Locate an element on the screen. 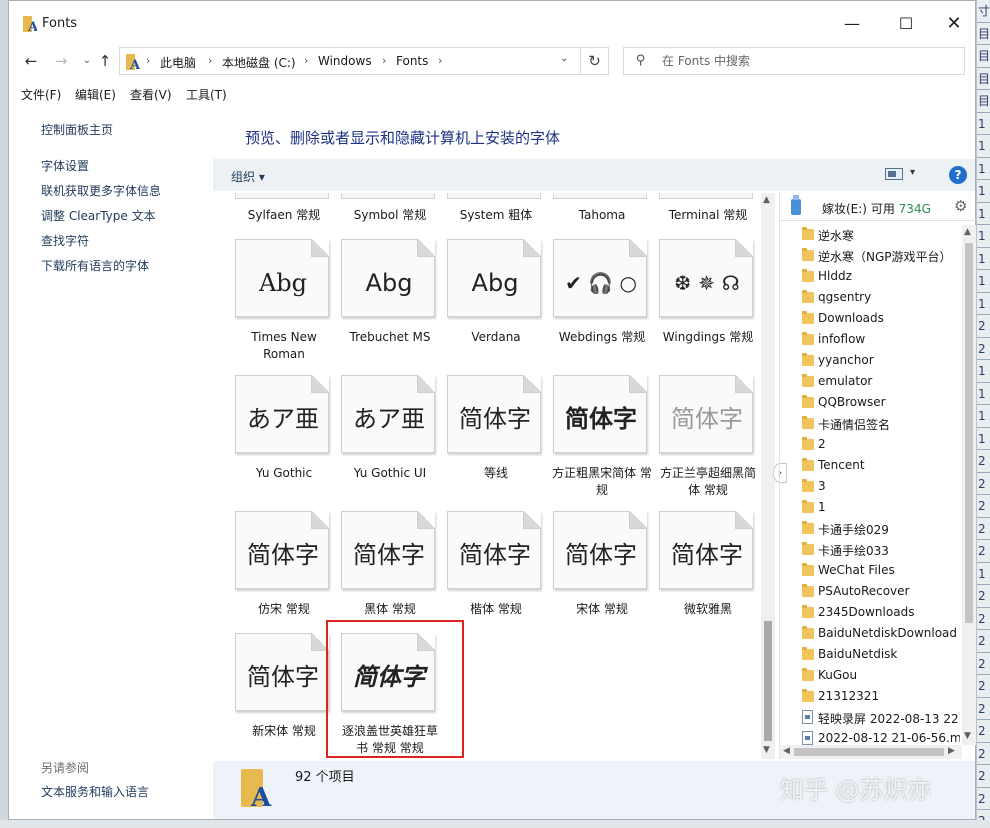  folder-list-item: BaiduNetdiskDownload is located at coordinates (871, 634).